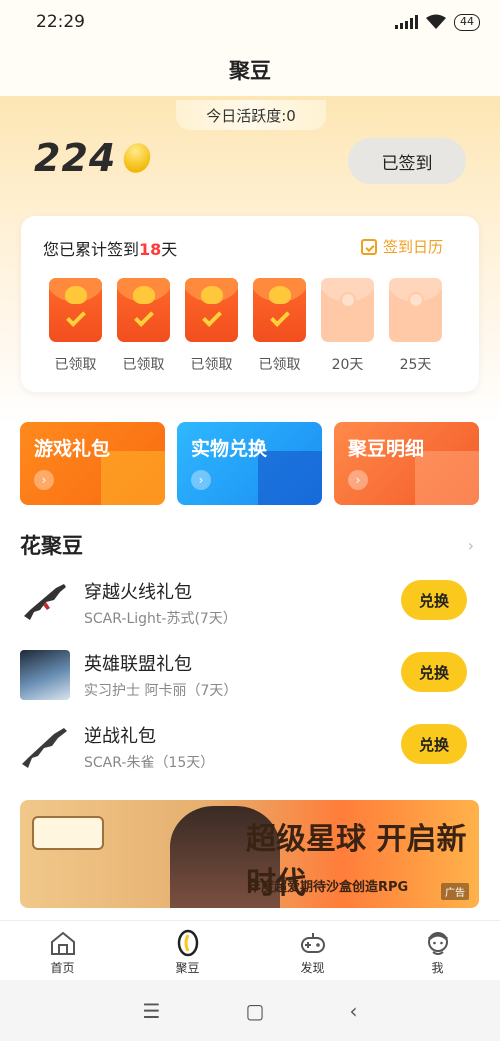  What do you see at coordinates (75, 158) in the screenshot?
I see `points-value: 224` at bounding box center [75, 158].